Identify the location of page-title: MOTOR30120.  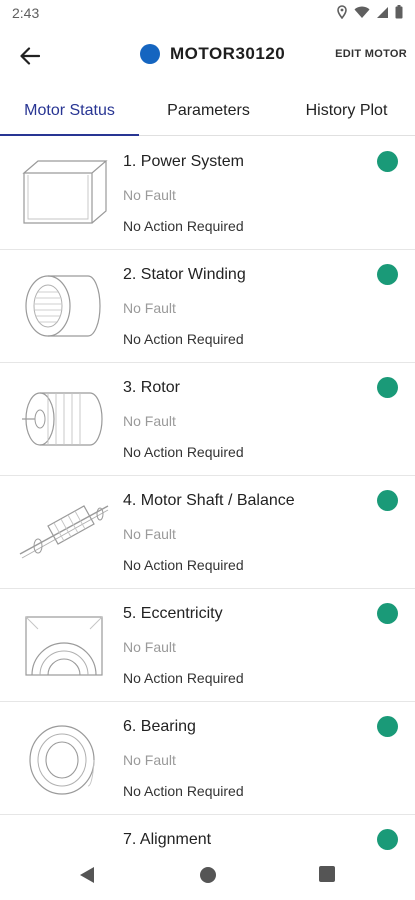
(228, 53).